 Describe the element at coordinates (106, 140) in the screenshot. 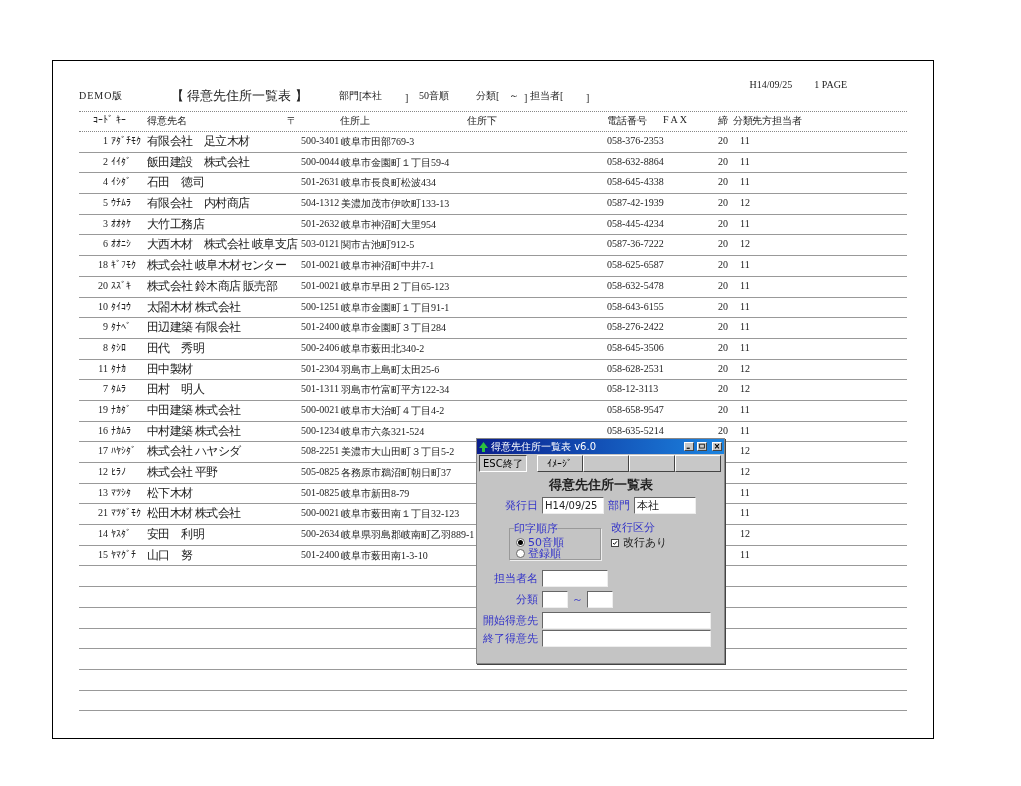

I see `table-cell-text: 1` at that location.